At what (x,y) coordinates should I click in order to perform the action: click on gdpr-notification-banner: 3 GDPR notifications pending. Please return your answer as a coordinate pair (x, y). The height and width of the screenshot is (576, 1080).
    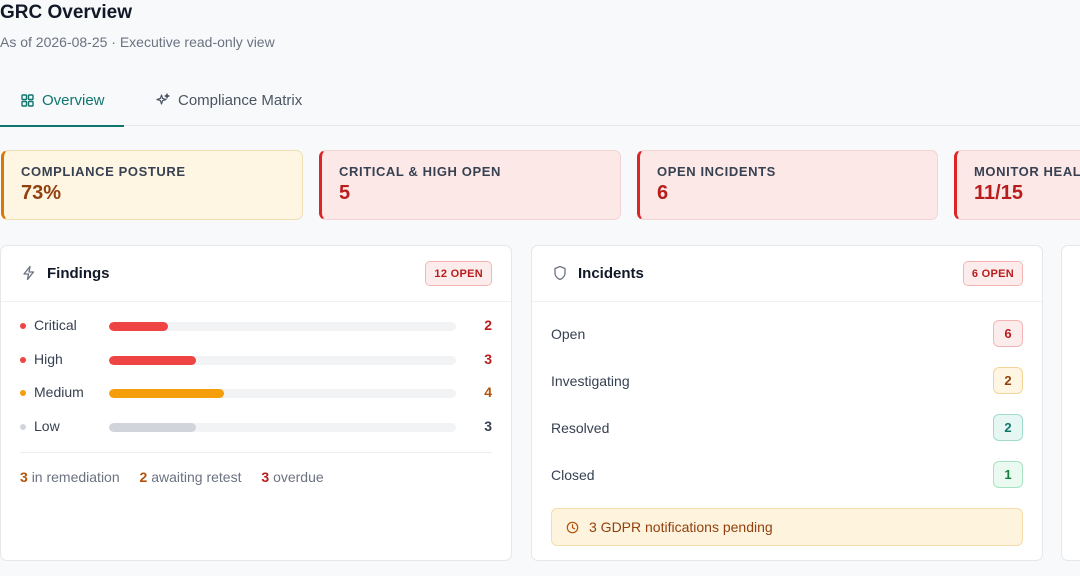
    Looking at the image, I should click on (787, 527).